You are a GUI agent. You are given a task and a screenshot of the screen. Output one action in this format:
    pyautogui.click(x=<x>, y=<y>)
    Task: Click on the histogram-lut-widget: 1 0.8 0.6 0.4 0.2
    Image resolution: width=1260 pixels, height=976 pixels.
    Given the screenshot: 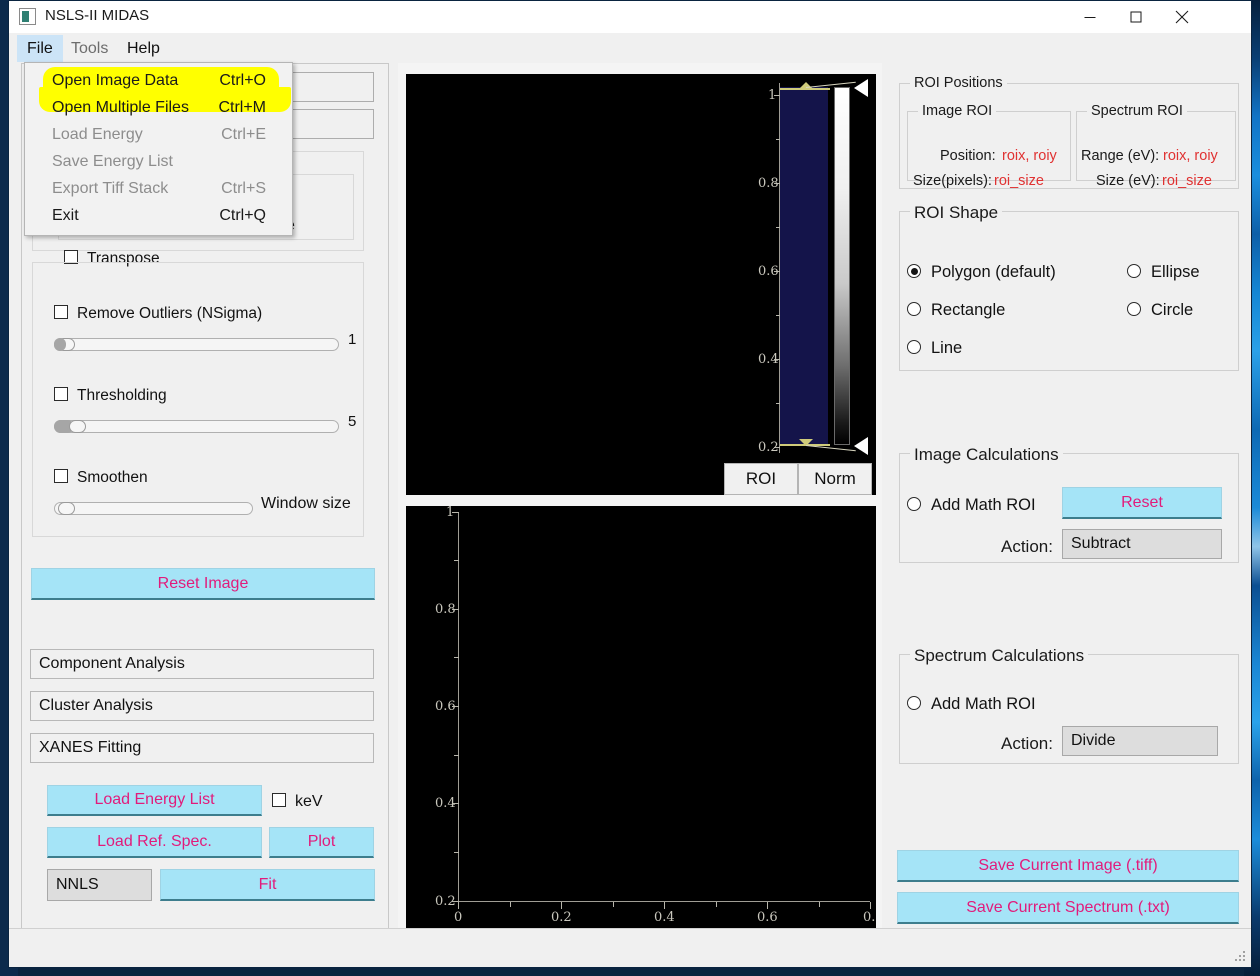 What is the action you would take?
    pyautogui.click(x=815, y=276)
    